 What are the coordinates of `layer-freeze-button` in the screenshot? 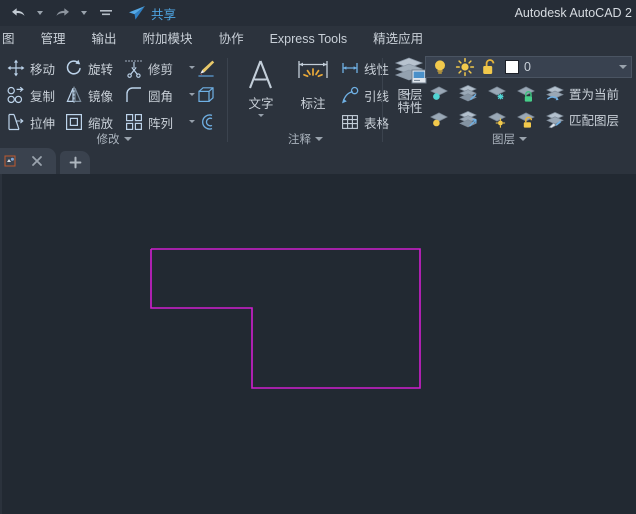 It's located at (468, 93).